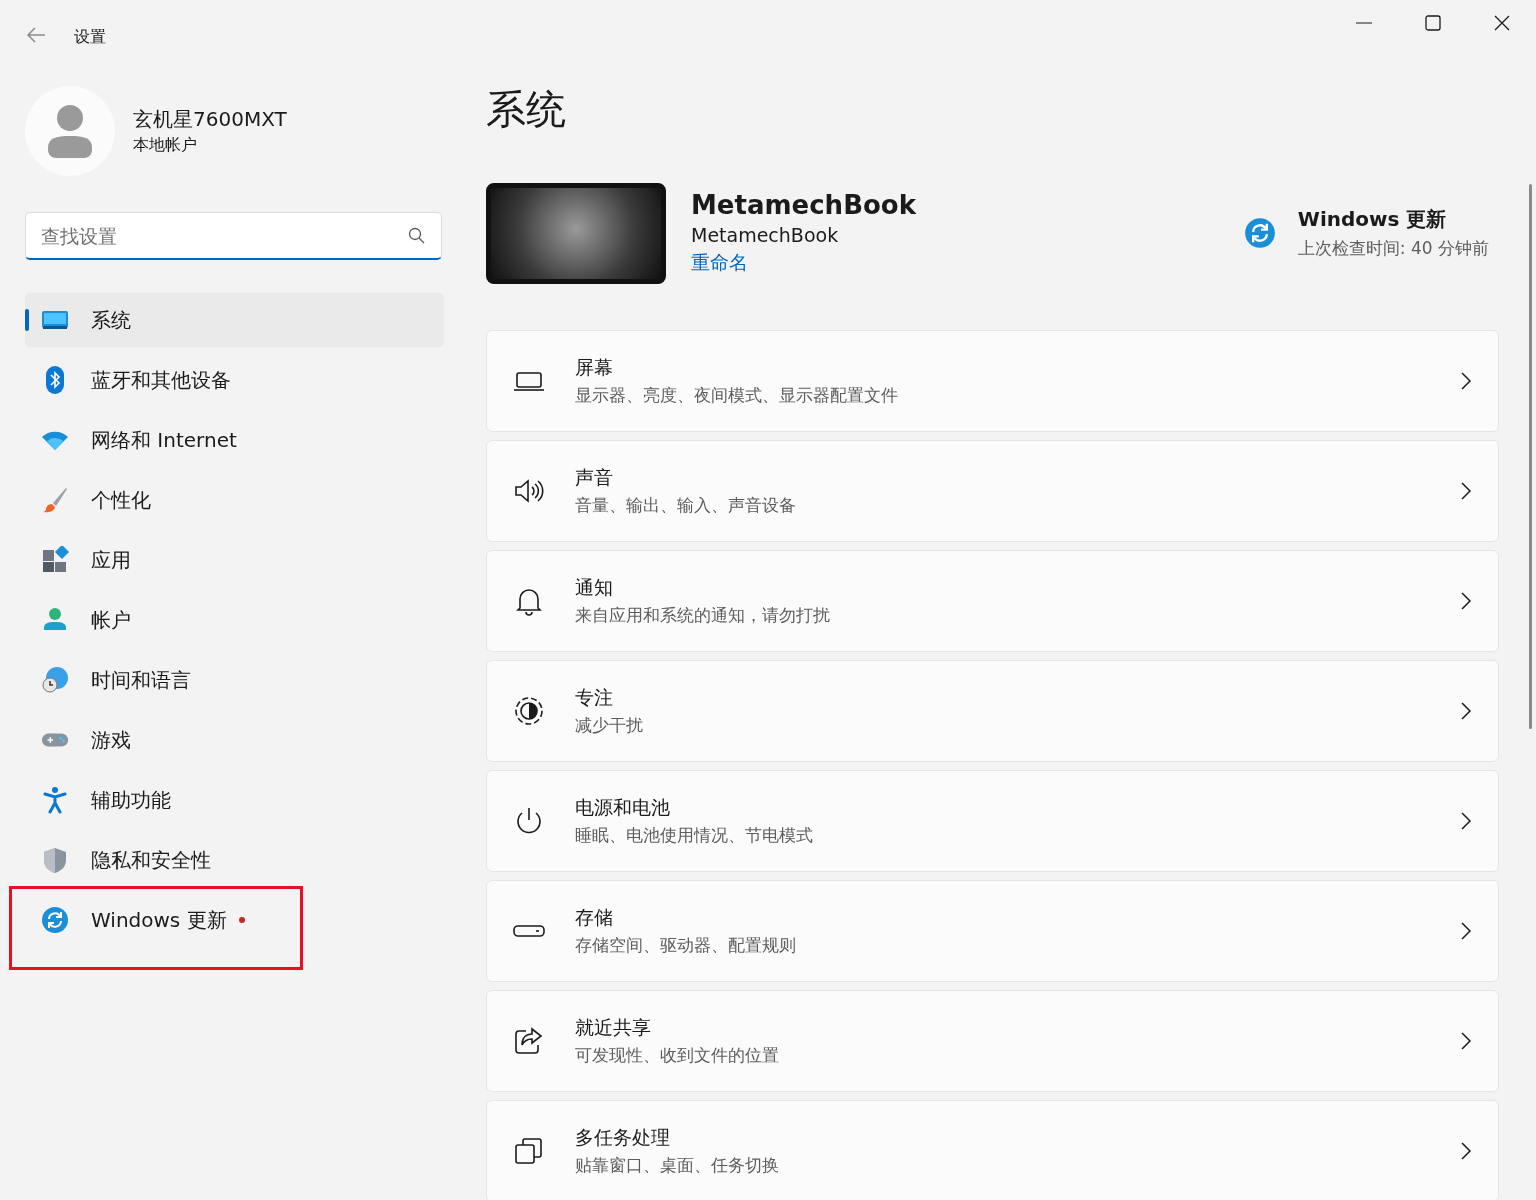 The image size is (1536, 1200). What do you see at coordinates (623, 1137) in the screenshot?
I see `card-title: 多任务处理` at bounding box center [623, 1137].